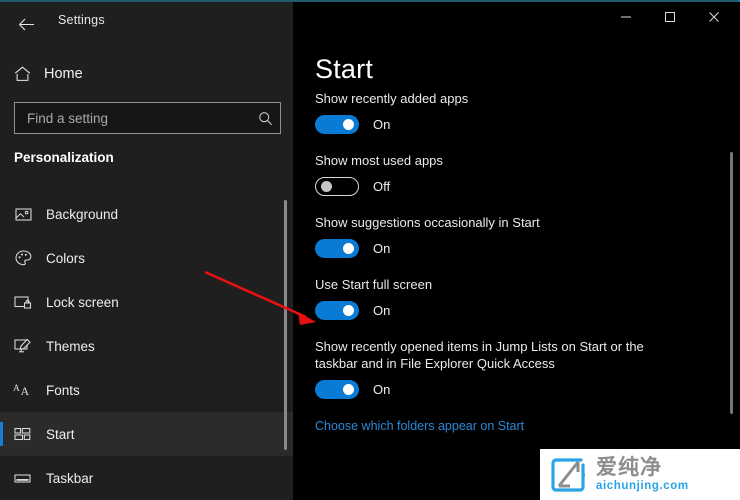  What do you see at coordinates (502, 298) in the screenshot?
I see `setting-use-start-full-screen: Use Start full screen On` at bounding box center [502, 298].